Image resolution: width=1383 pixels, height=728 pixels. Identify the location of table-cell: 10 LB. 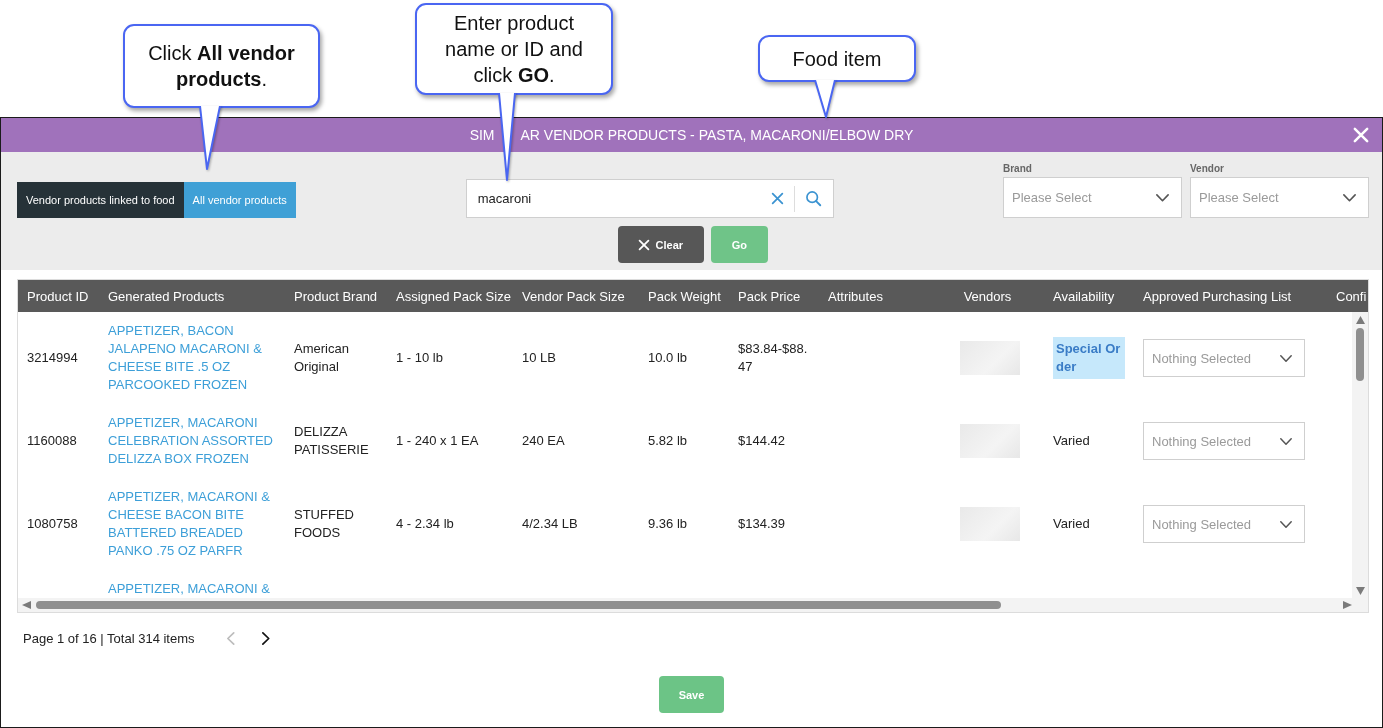
(539, 358).